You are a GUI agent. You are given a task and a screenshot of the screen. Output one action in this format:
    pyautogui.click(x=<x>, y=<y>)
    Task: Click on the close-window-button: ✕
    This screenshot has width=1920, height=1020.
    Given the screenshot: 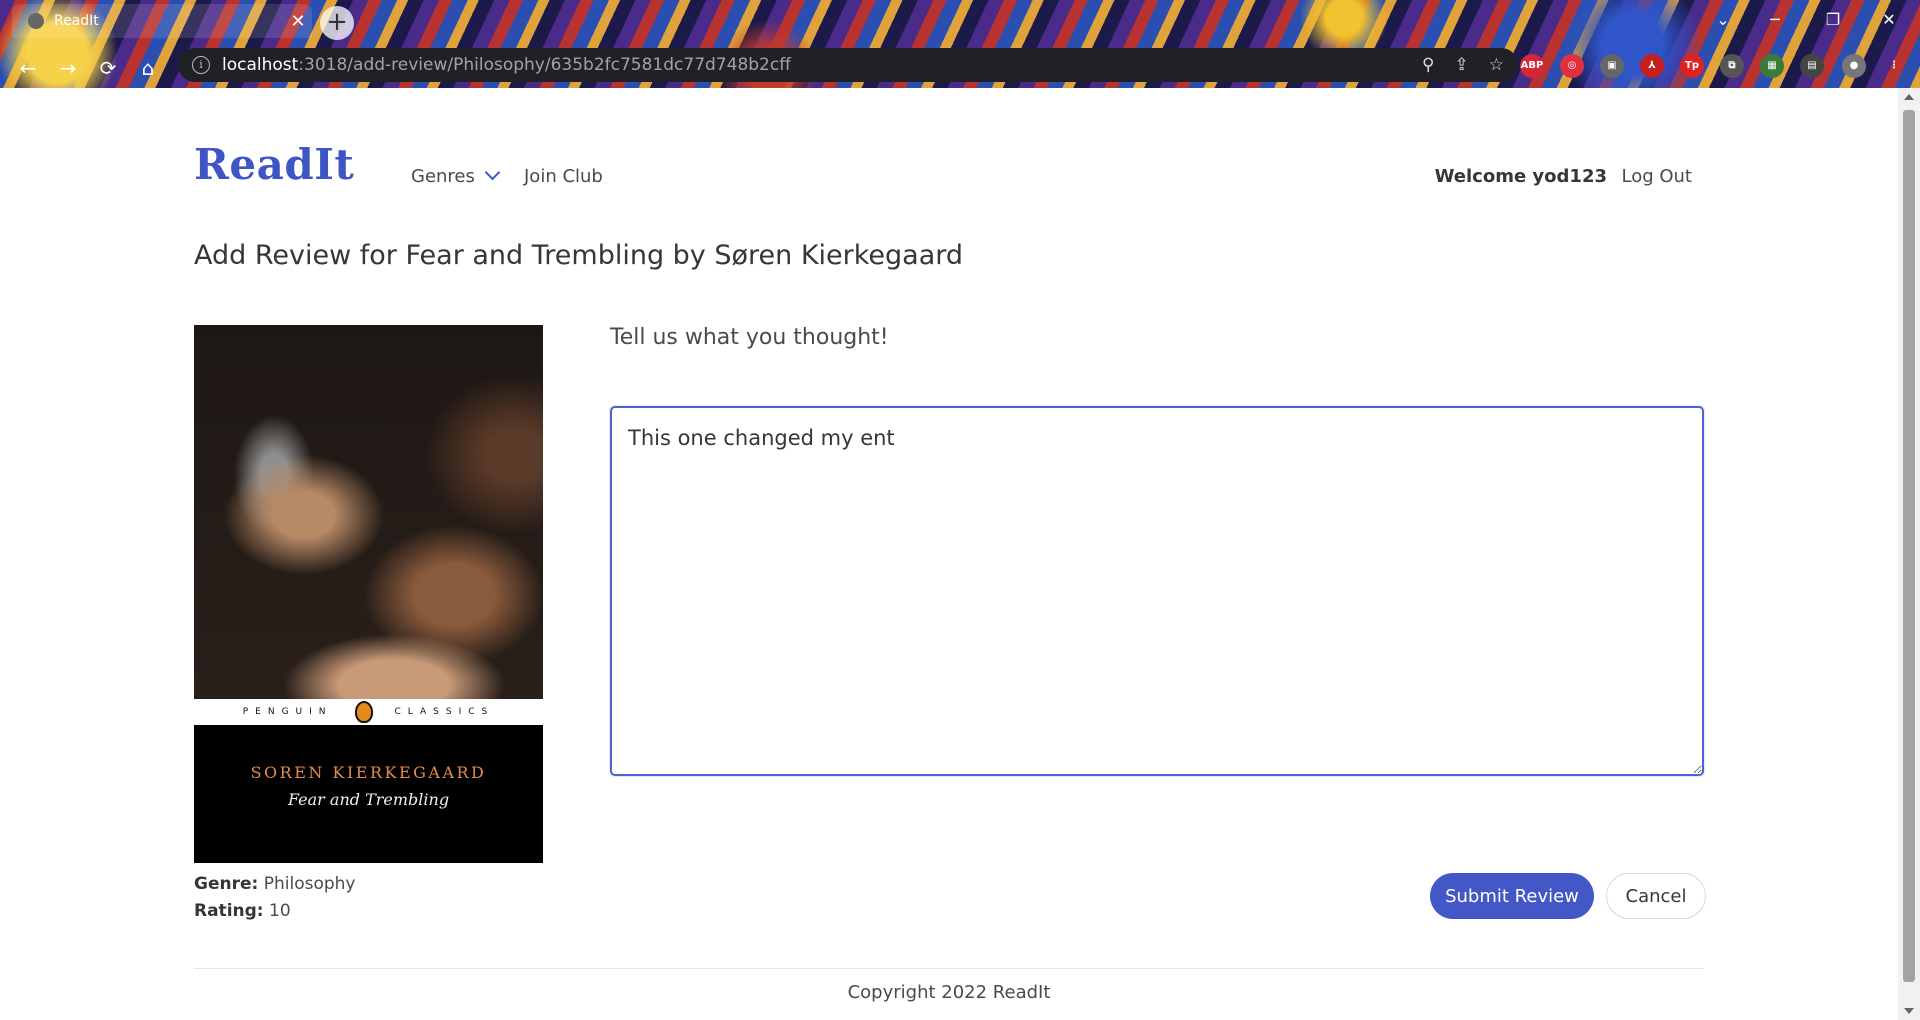 What is the action you would take?
    pyautogui.click(x=1889, y=20)
    